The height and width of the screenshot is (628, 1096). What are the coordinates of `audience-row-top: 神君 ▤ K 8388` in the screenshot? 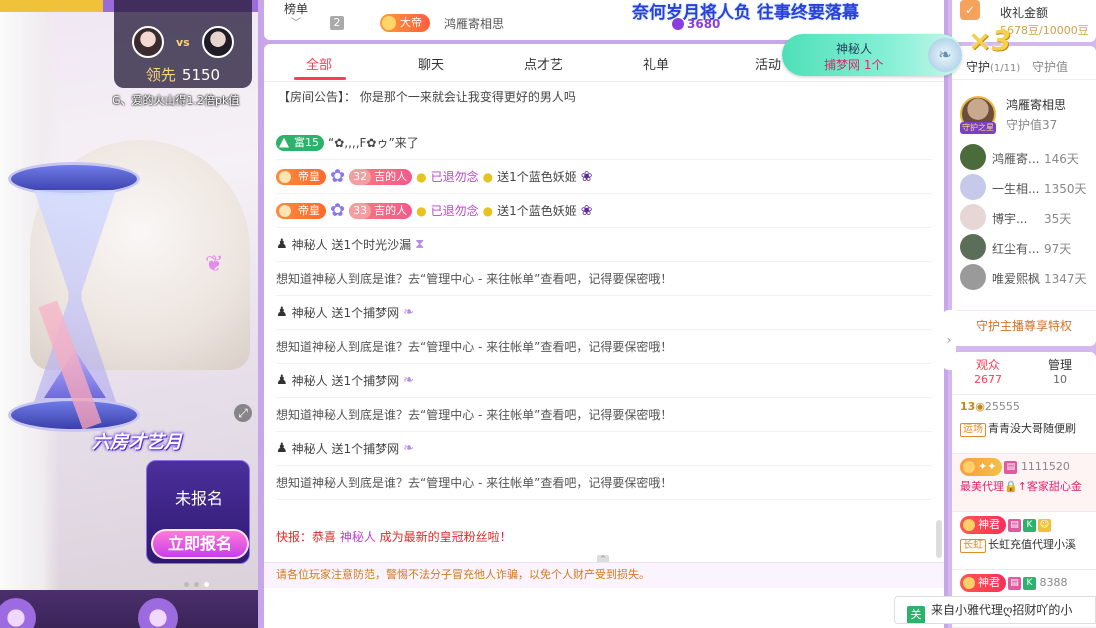 It's located at (1014, 583).